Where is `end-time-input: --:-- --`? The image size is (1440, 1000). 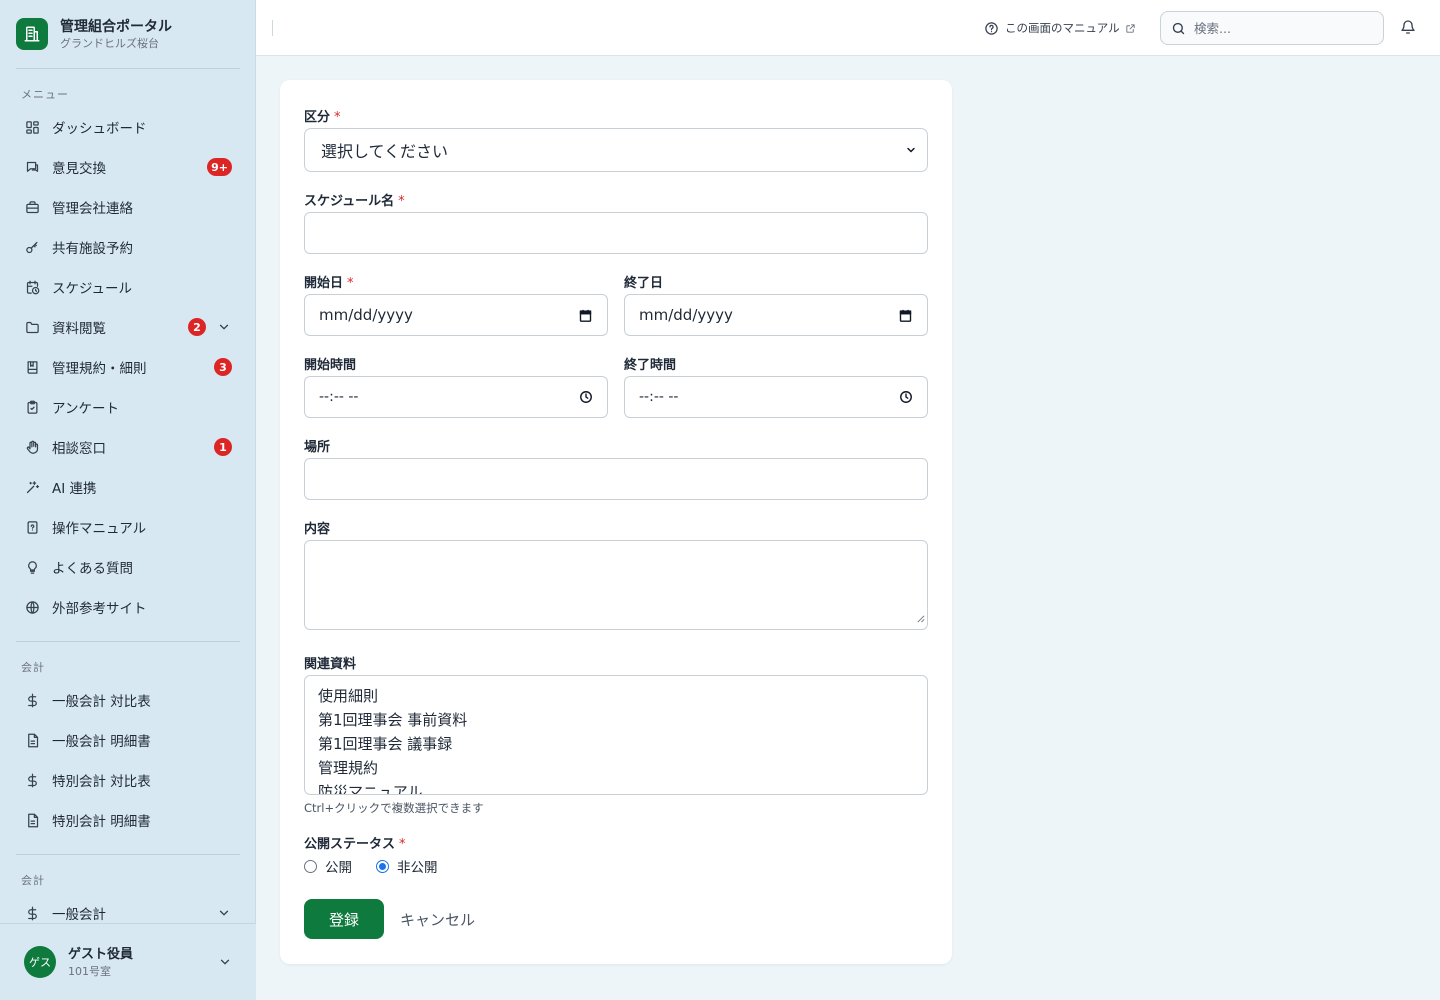 end-time-input: --:-- -- is located at coordinates (776, 397).